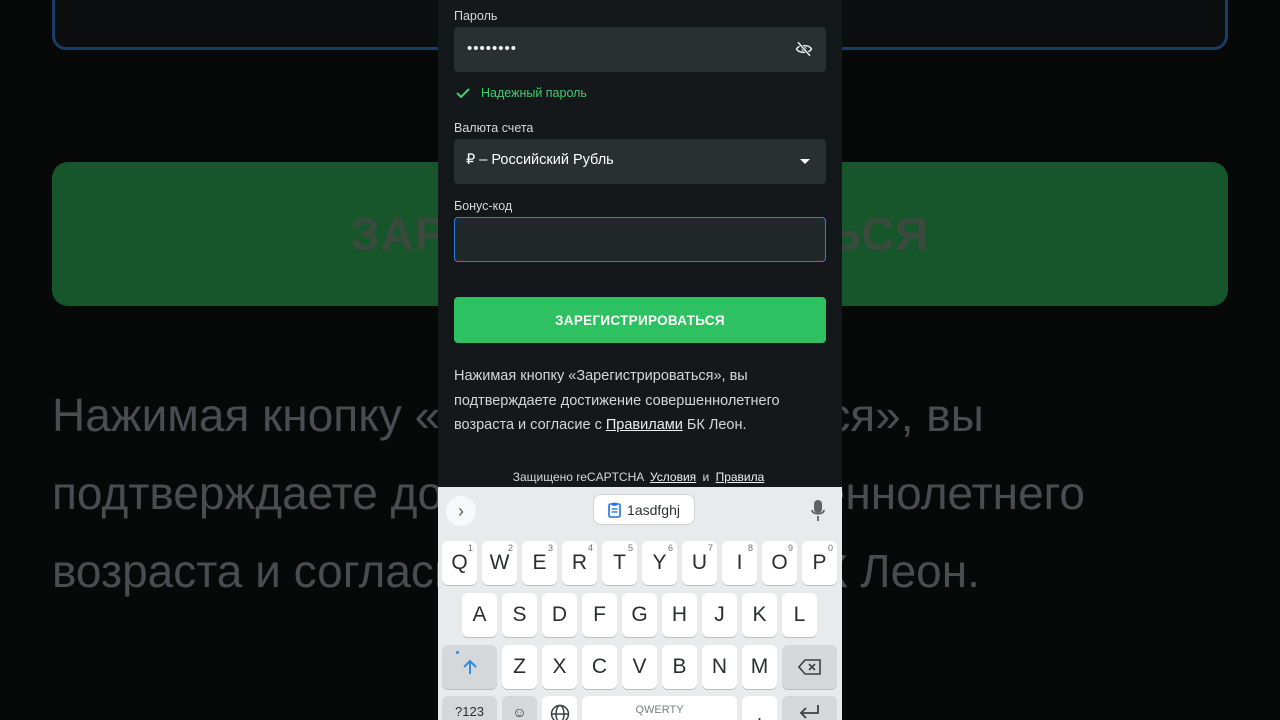 This screenshot has width=1280, height=720. Describe the element at coordinates (519, 667) in the screenshot. I see `key-z: Z` at that location.